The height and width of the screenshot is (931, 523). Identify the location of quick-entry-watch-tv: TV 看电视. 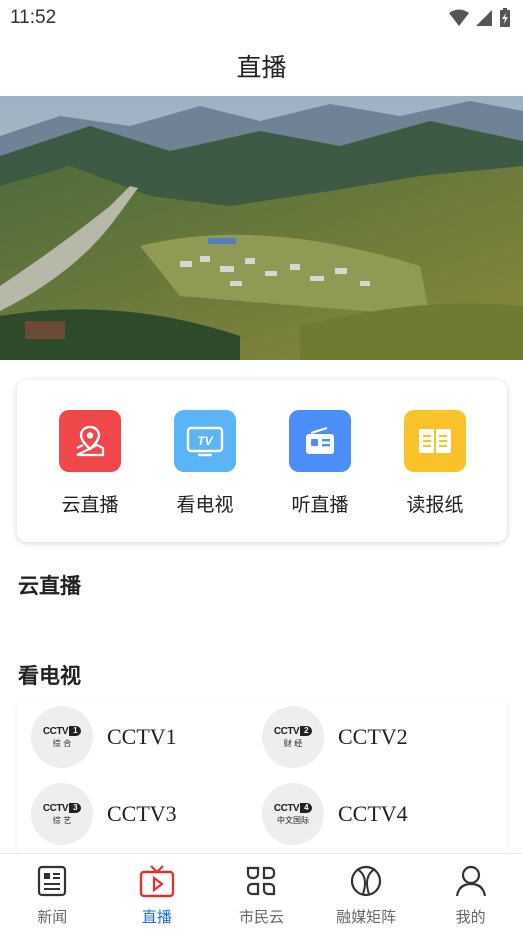
(205, 463).